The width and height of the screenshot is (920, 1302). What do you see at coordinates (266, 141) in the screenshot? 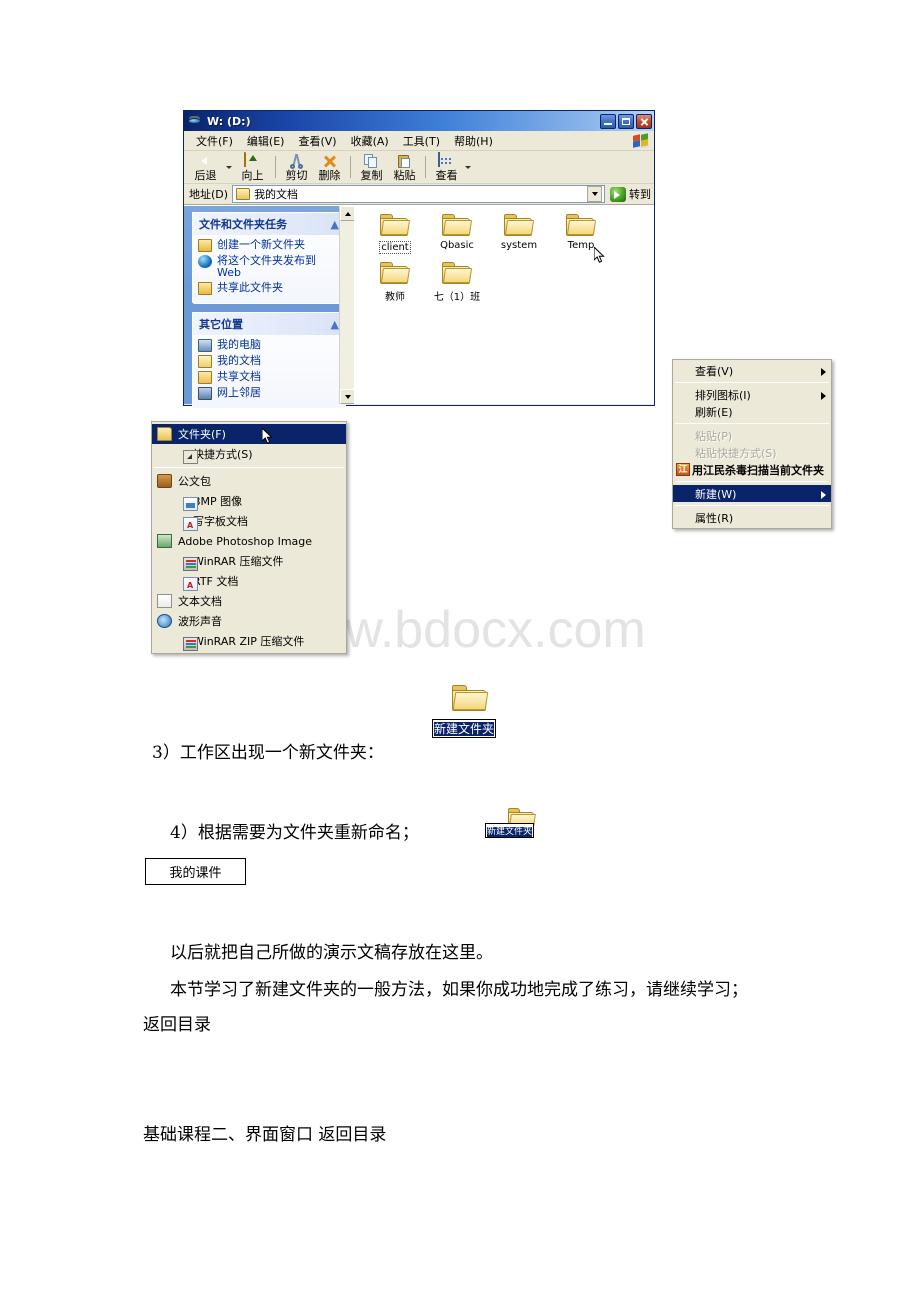
I see `menu-edit: 编辑(E)` at bounding box center [266, 141].